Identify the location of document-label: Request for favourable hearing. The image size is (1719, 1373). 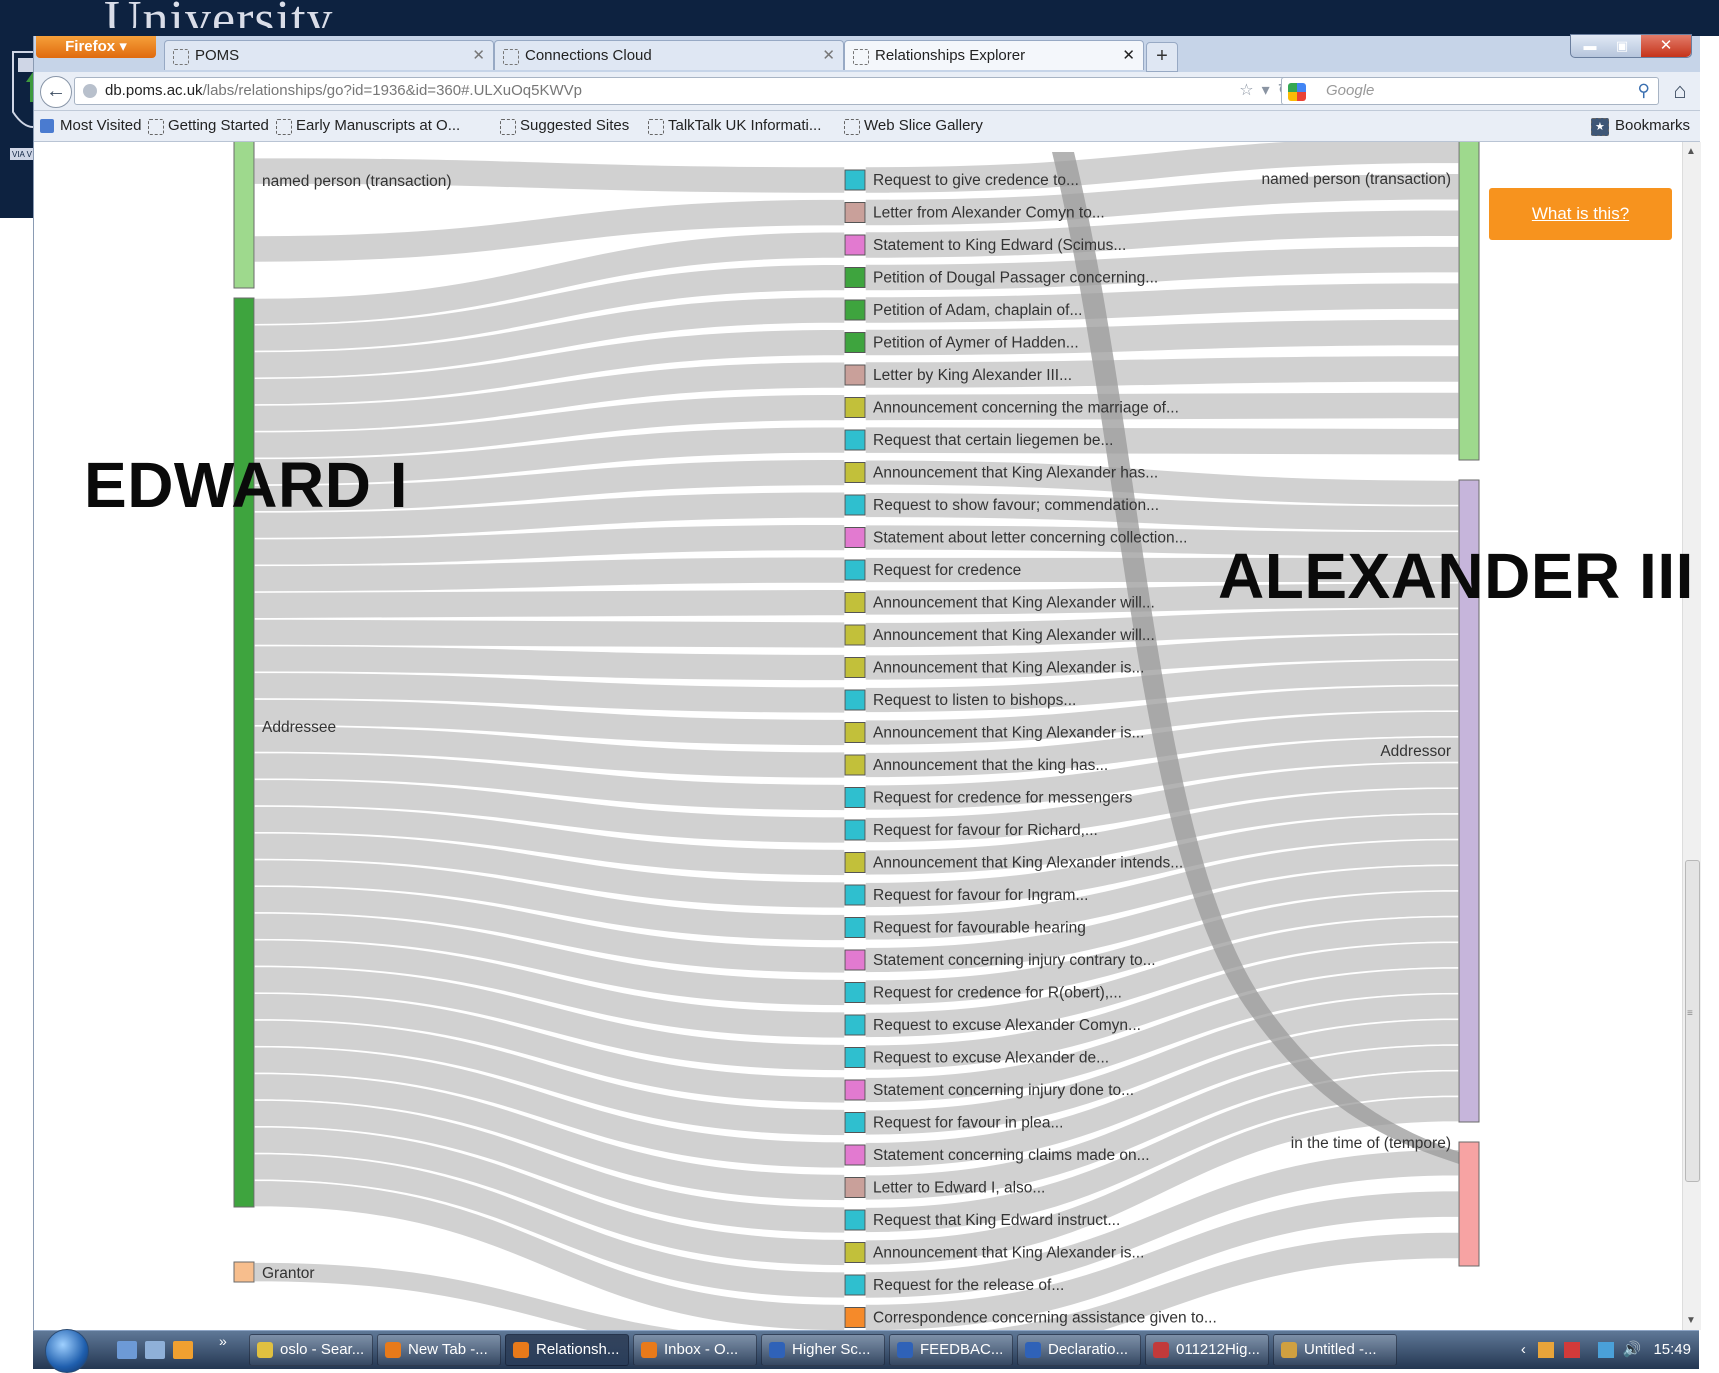
(979, 928).